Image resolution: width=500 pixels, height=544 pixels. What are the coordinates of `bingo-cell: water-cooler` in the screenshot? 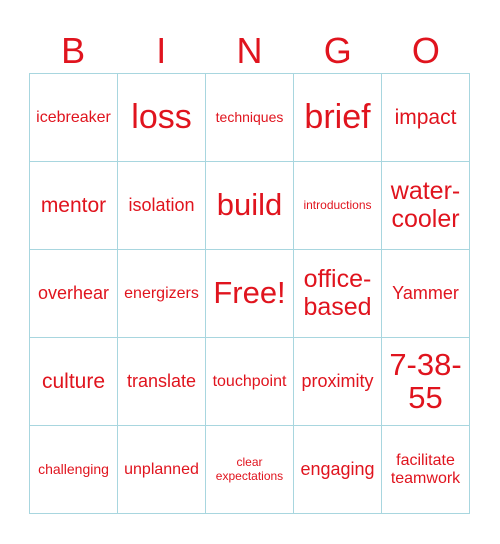 It's located at (426, 206).